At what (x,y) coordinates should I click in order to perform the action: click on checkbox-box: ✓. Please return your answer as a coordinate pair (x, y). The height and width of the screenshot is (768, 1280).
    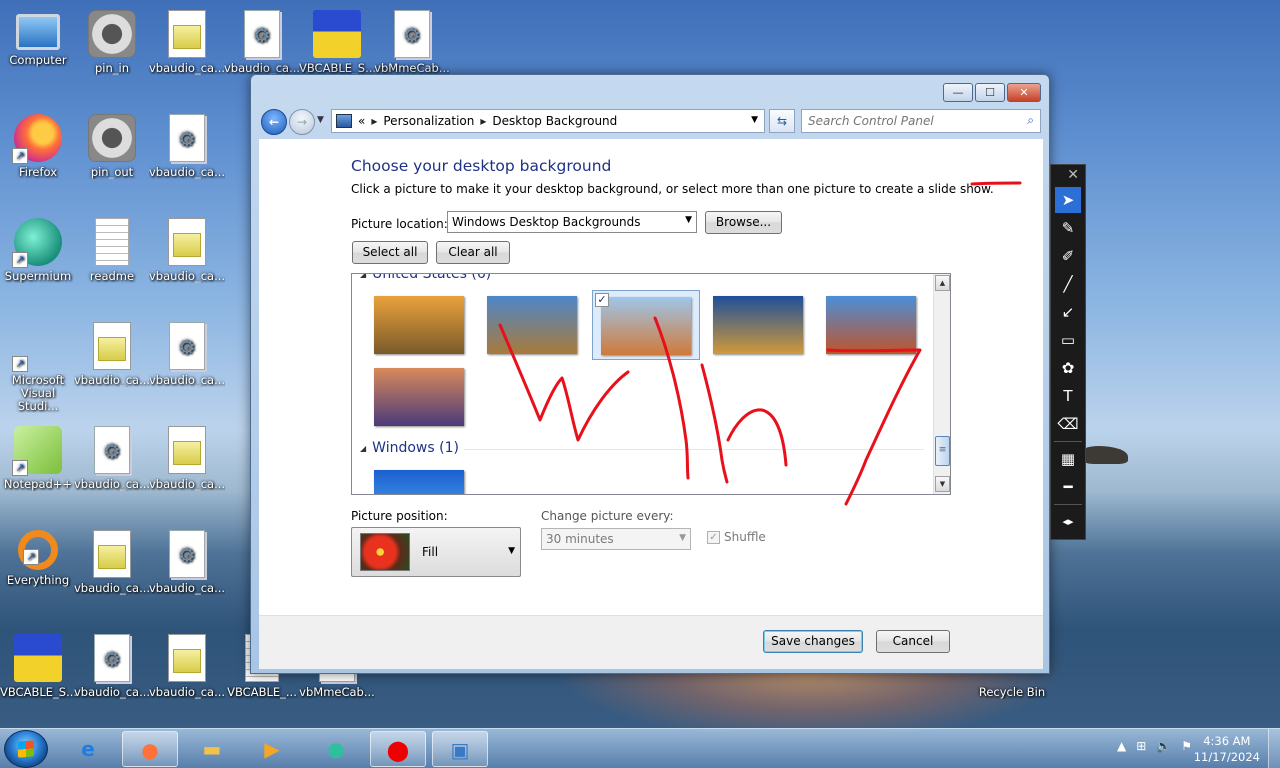
    Looking at the image, I should click on (713, 537).